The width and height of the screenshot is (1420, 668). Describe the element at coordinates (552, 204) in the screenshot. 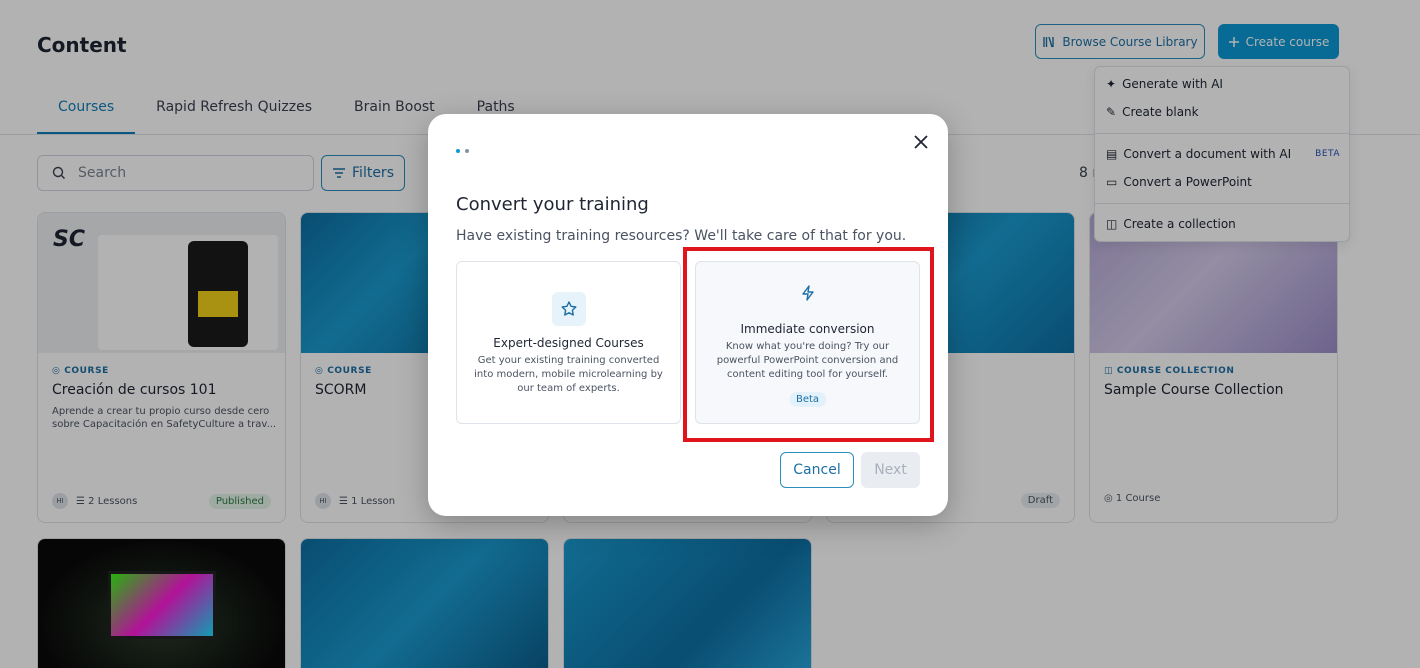

I see `modal-title: Convert your training` at that location.